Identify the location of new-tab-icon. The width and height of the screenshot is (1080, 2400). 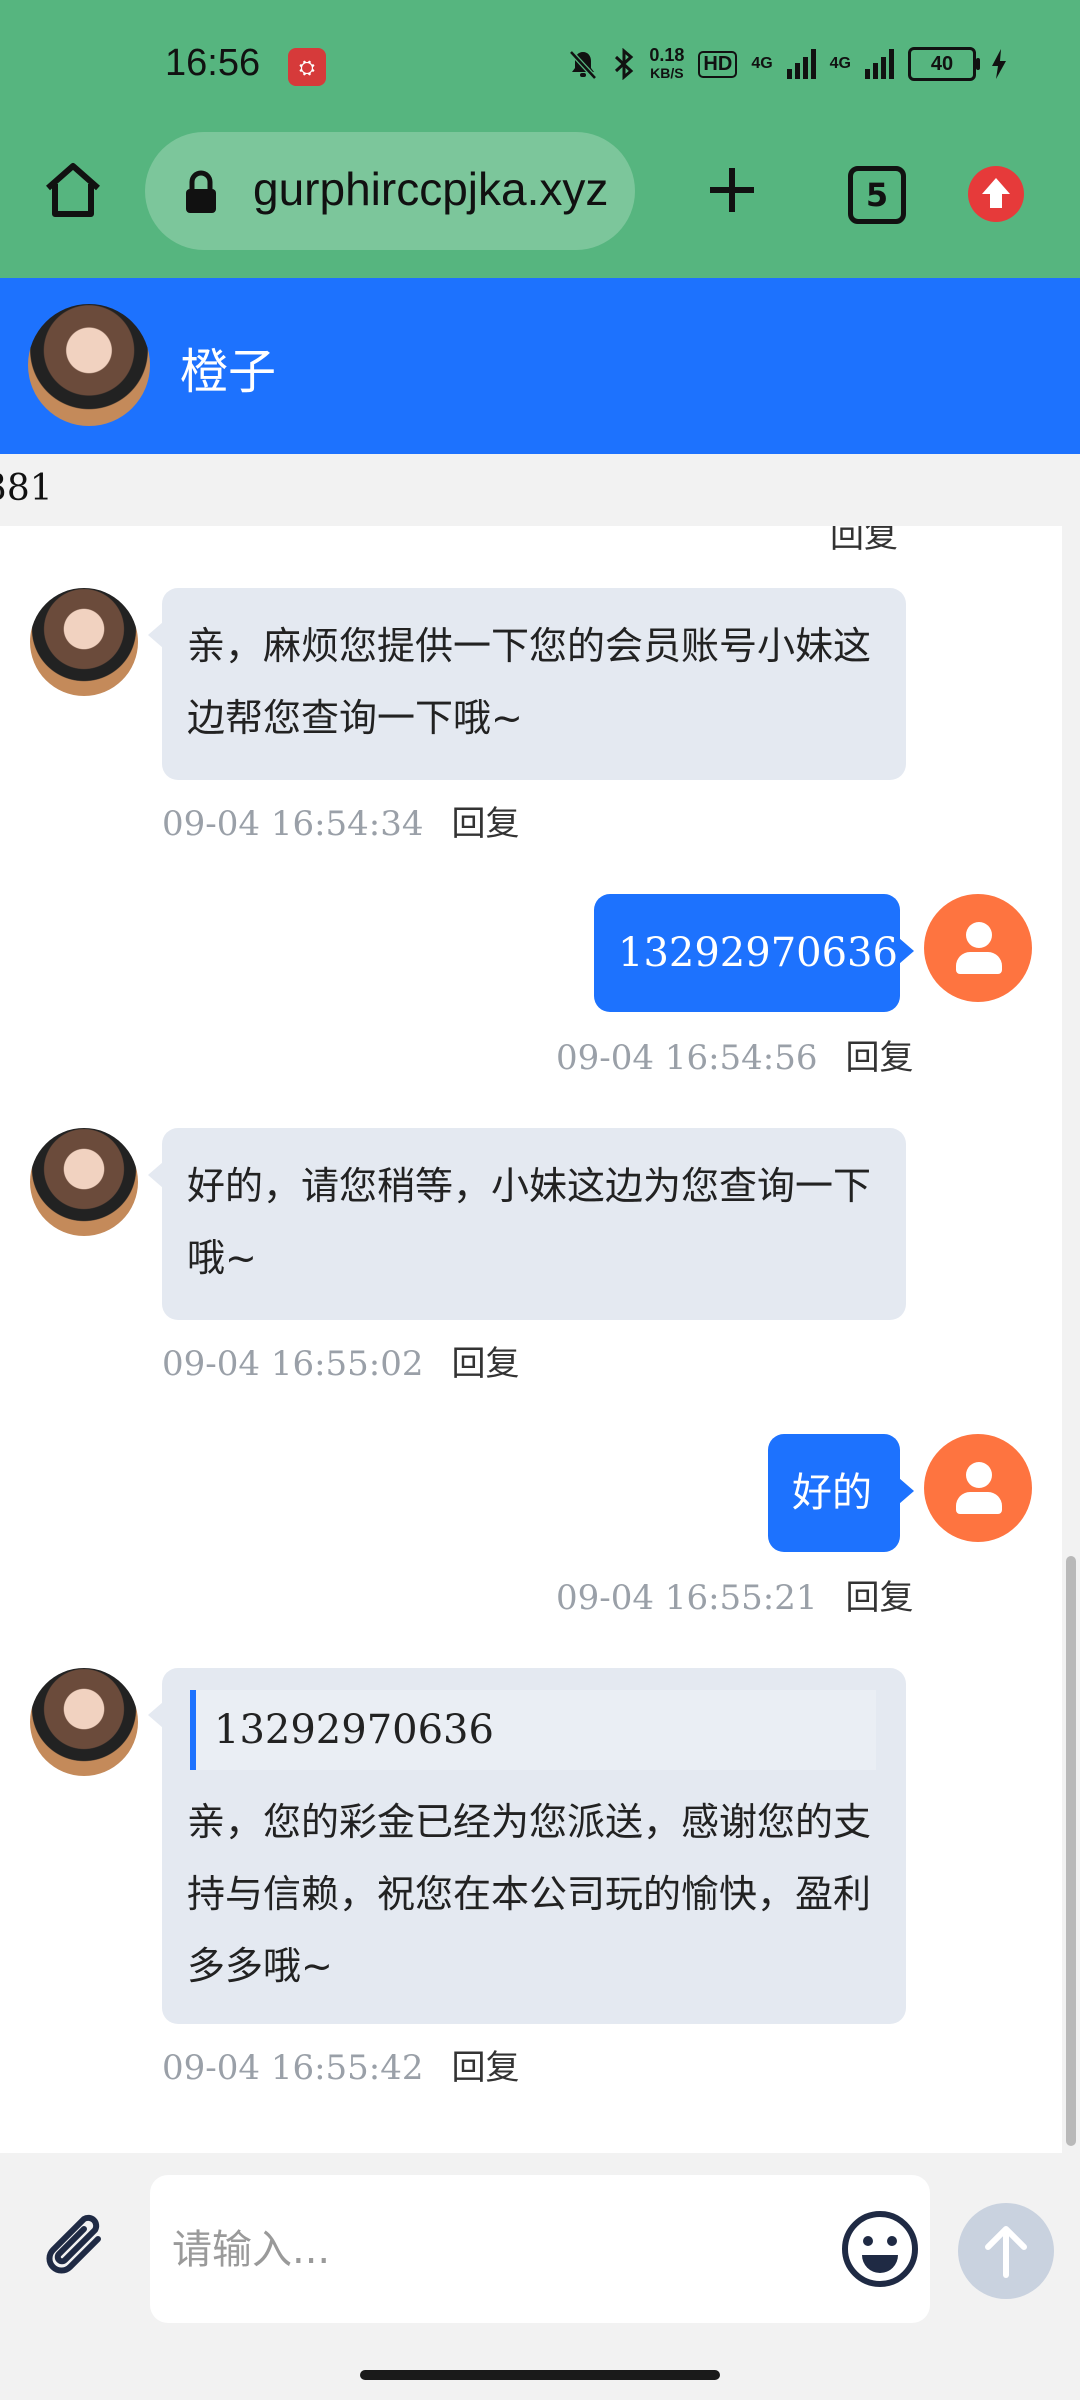
(732, 190).